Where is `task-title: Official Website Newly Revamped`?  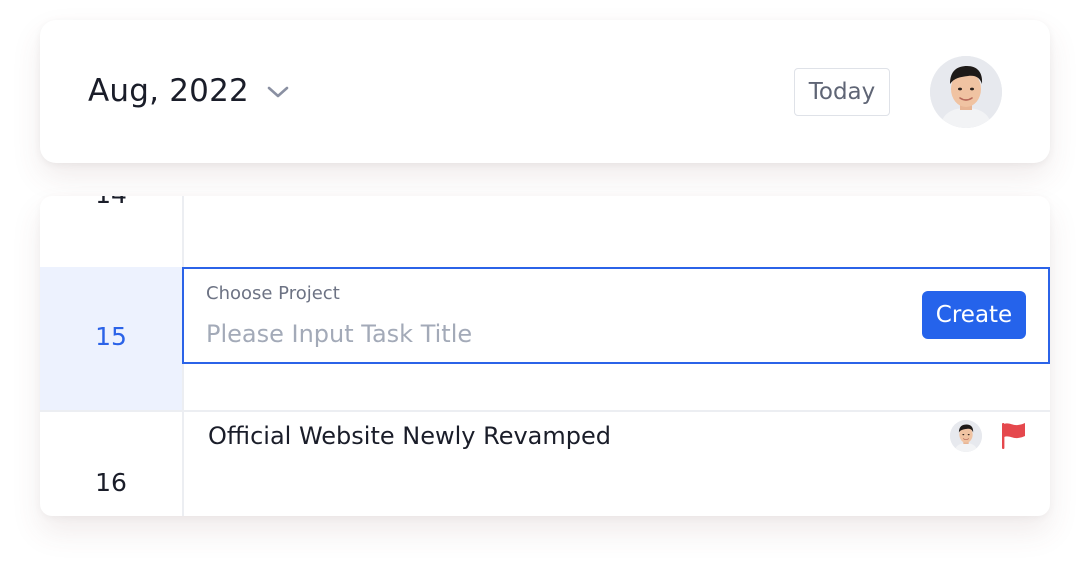
task-title: Official Website Newly Revamped is located at coordinates (409, 436).